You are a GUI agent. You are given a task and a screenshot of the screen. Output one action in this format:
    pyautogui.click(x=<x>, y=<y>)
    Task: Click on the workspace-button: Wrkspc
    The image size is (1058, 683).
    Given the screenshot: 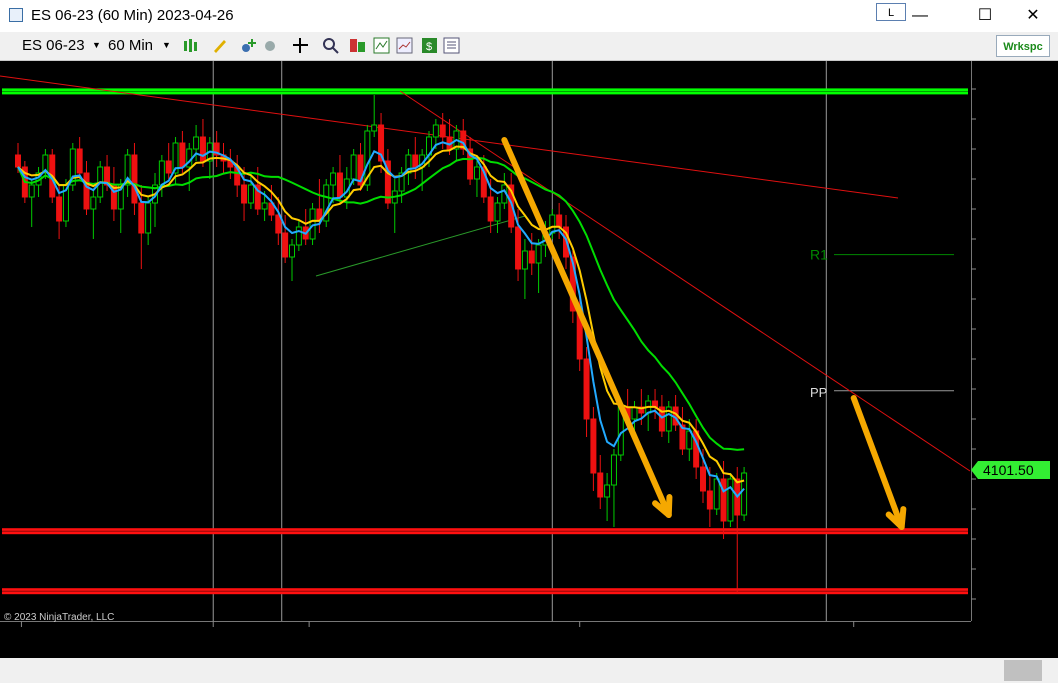 What is the action you would take?
    pyautogui.click(x=1023, y=46)
    